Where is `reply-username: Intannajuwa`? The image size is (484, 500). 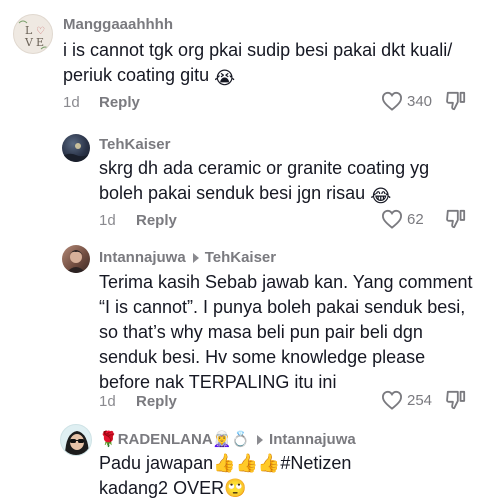 reply-username: Intannajuwa is located at coordinates (142, 257).